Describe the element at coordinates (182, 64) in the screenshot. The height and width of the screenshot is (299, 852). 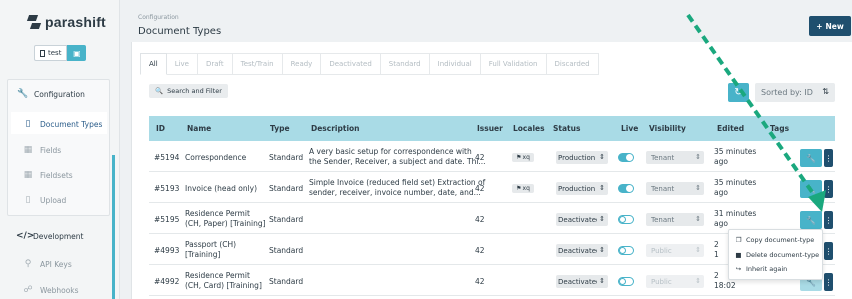
I see `tab-live: Live` at that location.